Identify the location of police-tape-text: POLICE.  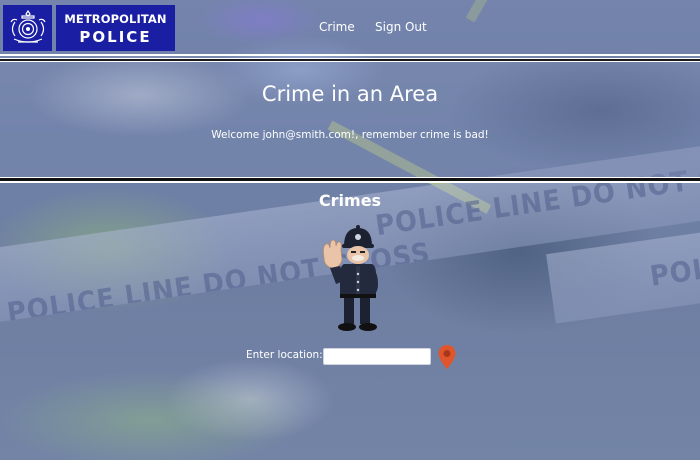
(673, 269).